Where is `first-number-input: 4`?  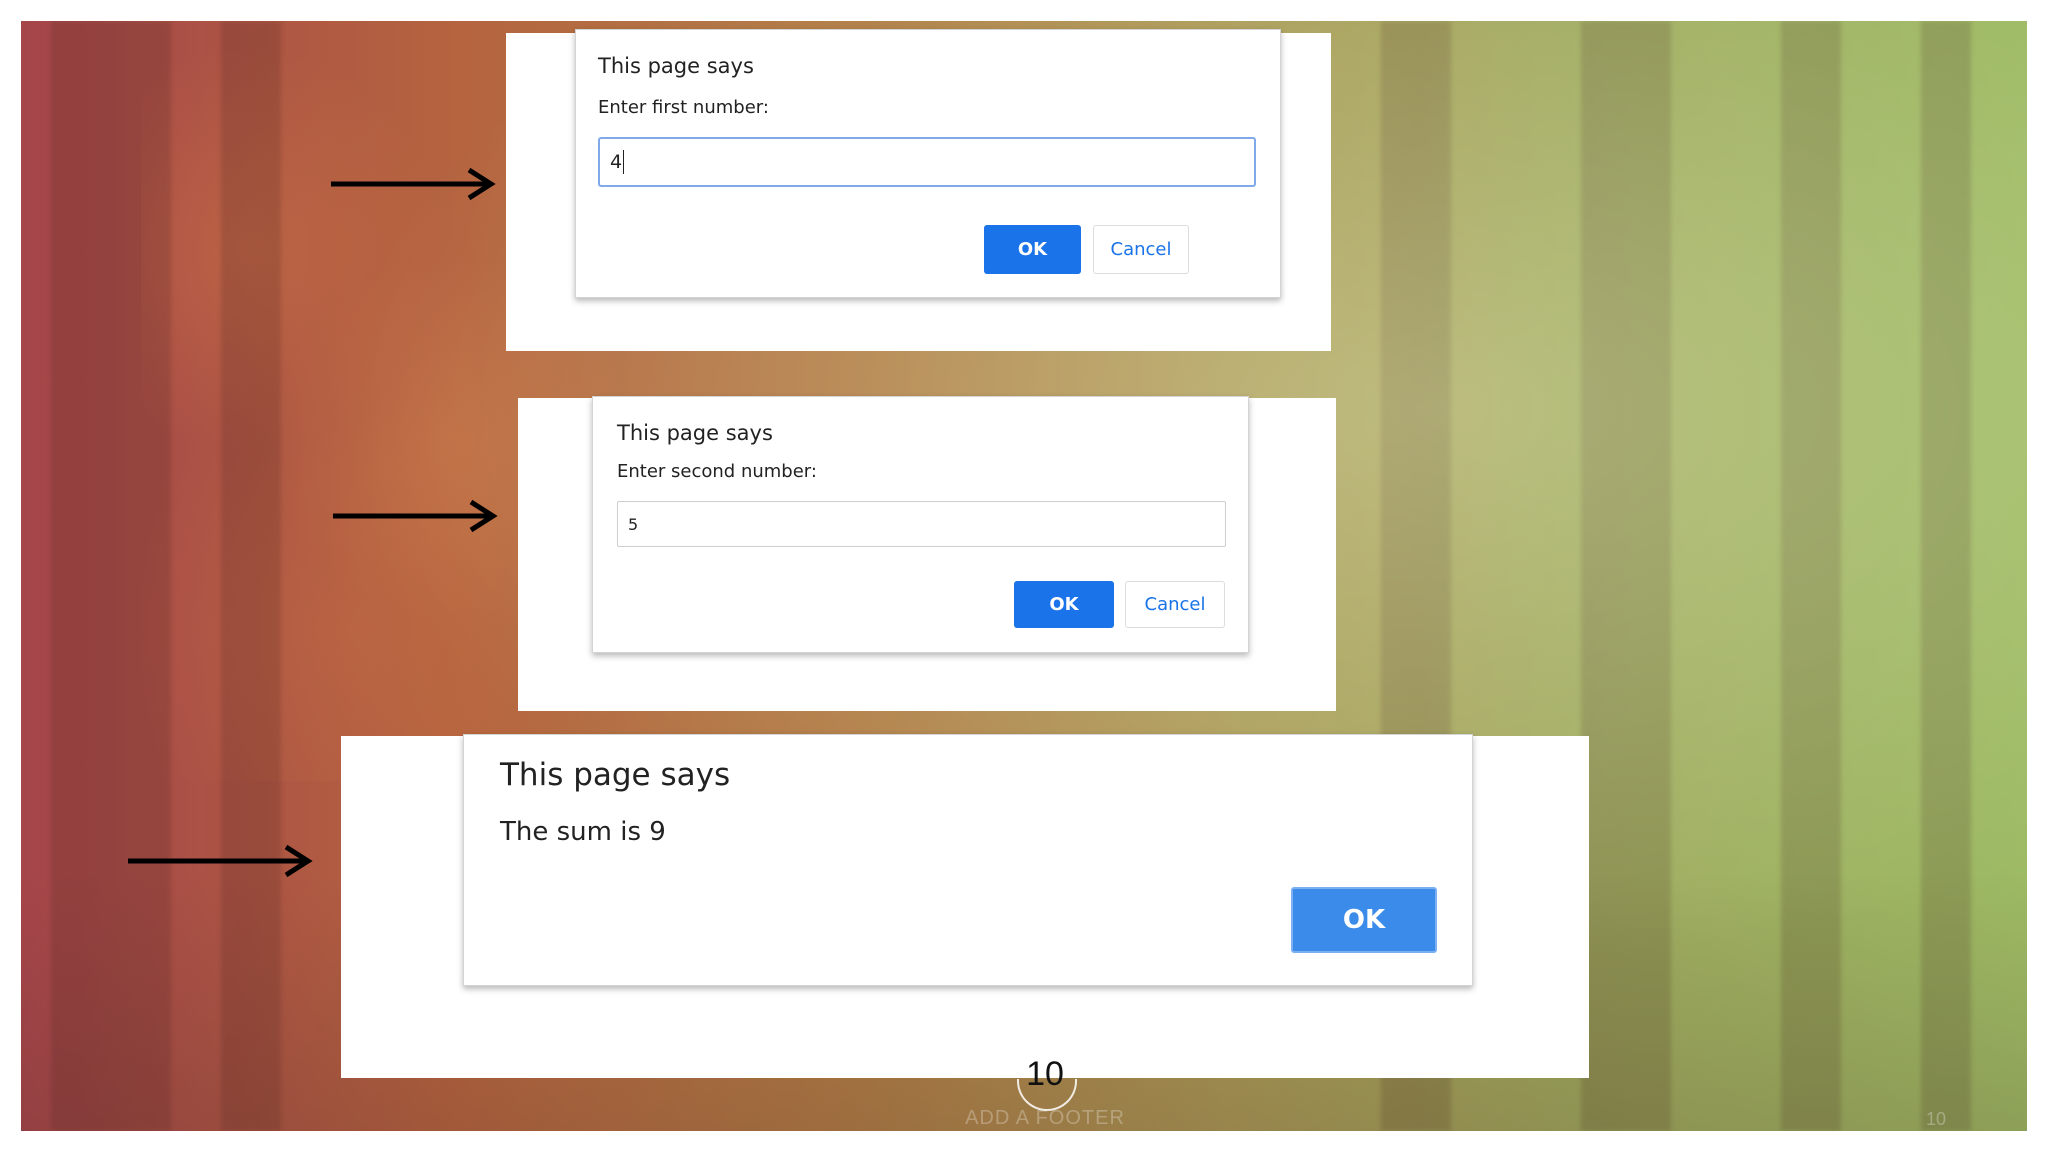
first-number-input: 4 is located at coordinates (927, 162).